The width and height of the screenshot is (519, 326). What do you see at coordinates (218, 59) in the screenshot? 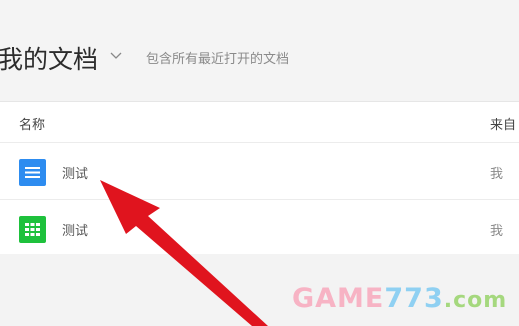
I see `page-subtitle: 包含所有最近打开的文档` at bounding box center [218, 59].